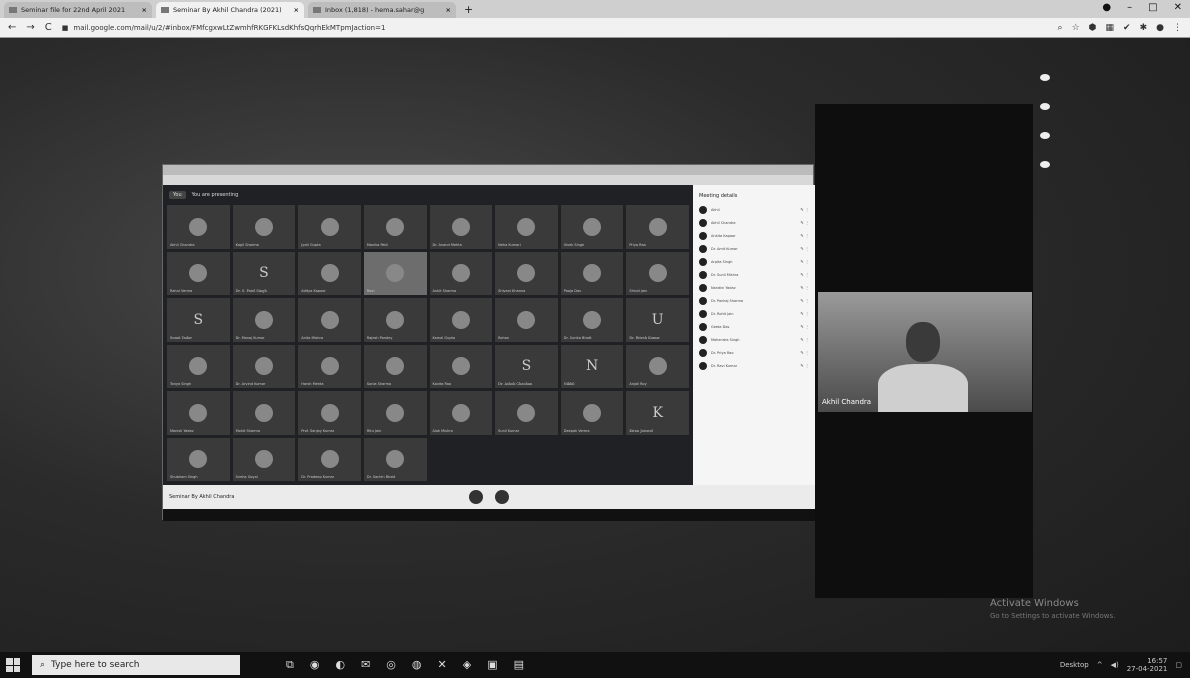 Image resolution: width=1190 pixels, height=678 pixels. What do you see at coordinates (264, 459) in the screenshot?
I see `participant-tile: Sneha Goyal` at bounding box center [264, 459].